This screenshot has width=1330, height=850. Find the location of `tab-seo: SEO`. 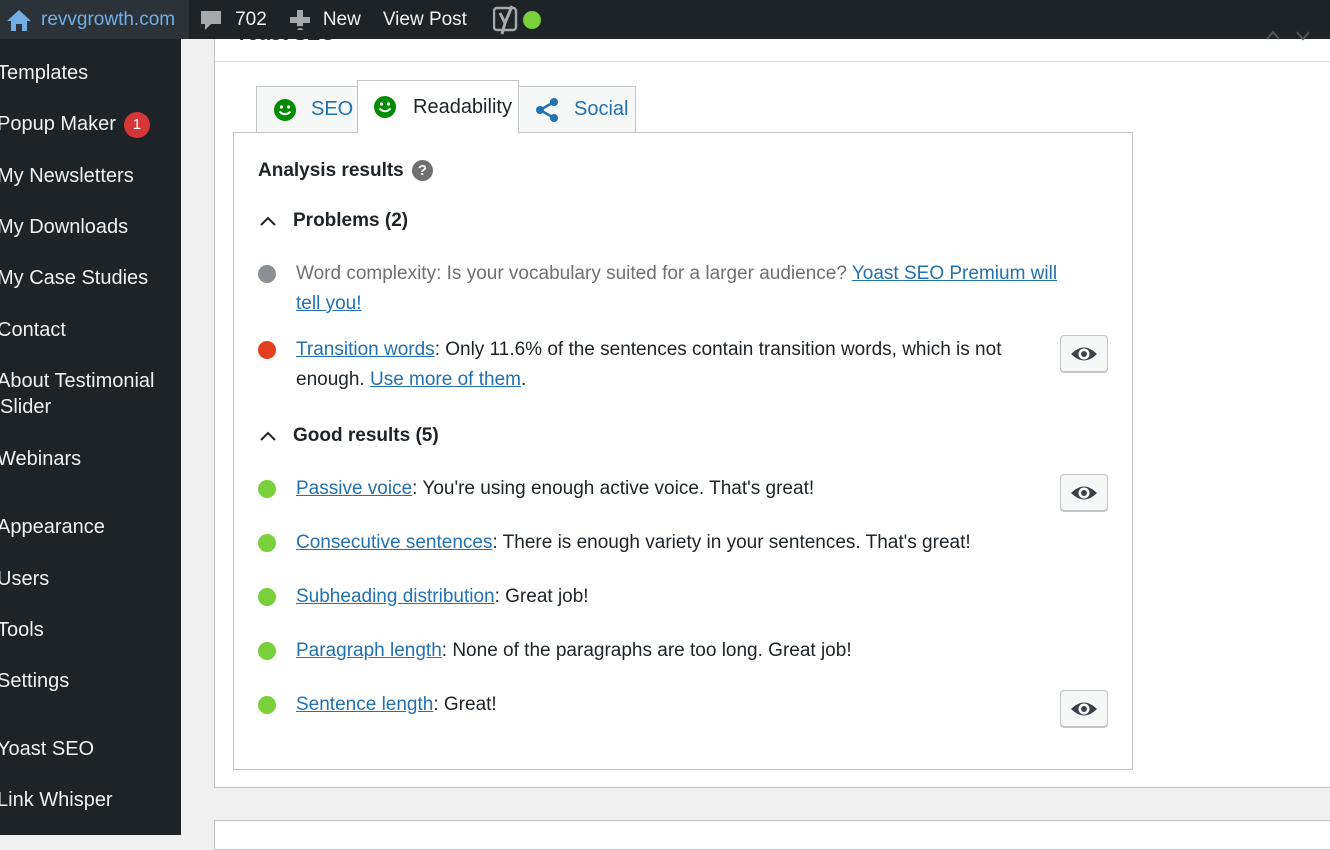

tab-seo: SEO is located at coordinates (307, 109).